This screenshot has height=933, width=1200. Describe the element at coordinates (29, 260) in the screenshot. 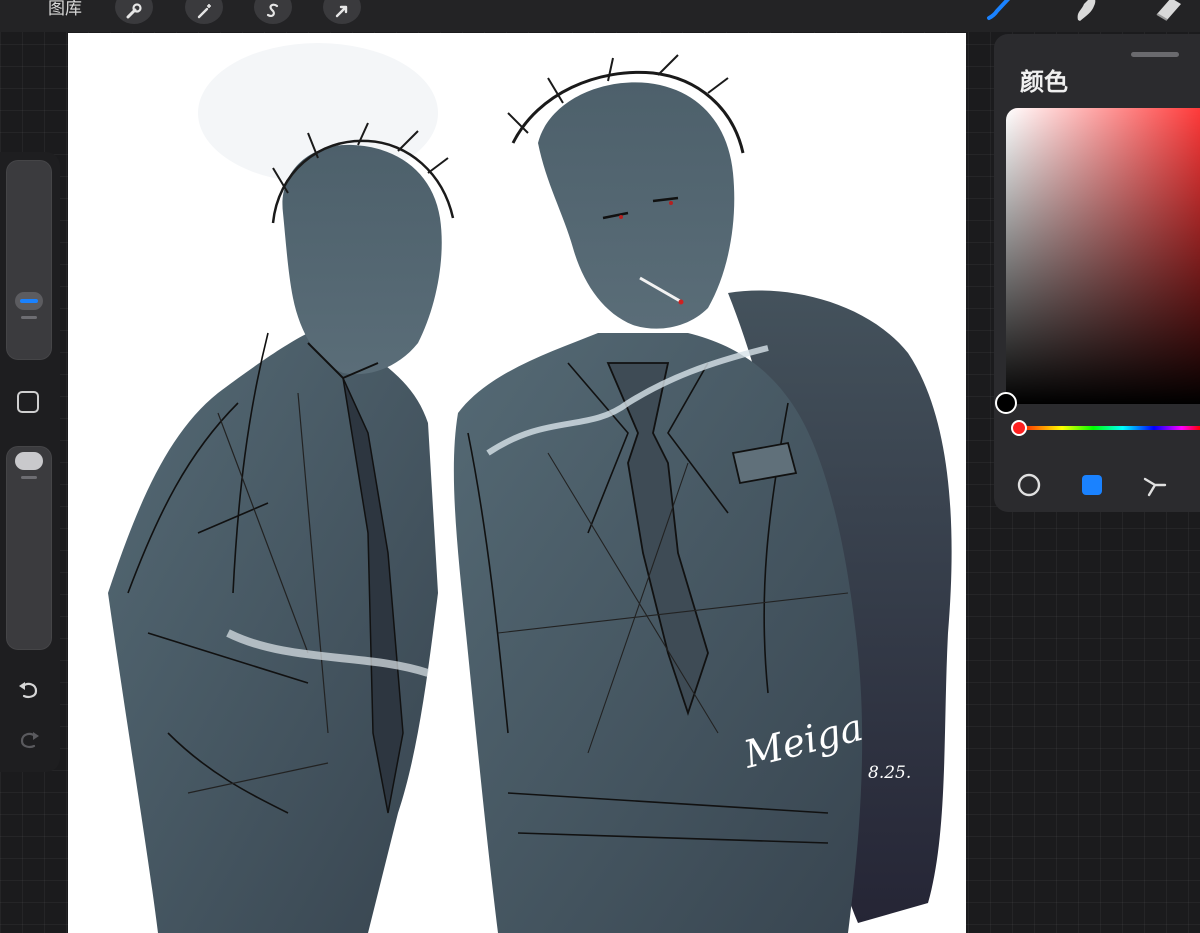

I see `brush-size-slider` at that location.